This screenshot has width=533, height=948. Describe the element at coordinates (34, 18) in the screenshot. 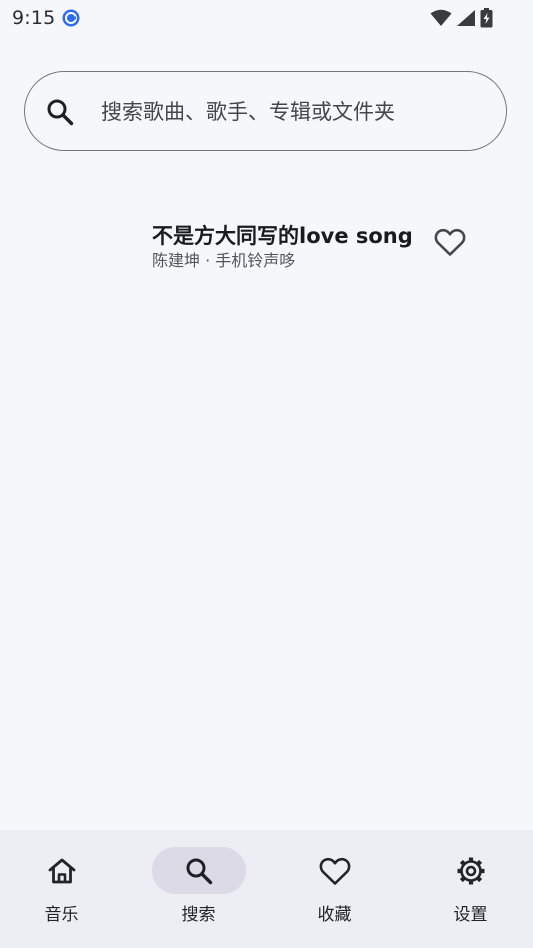

I see `status-time: 9:15` at that location.